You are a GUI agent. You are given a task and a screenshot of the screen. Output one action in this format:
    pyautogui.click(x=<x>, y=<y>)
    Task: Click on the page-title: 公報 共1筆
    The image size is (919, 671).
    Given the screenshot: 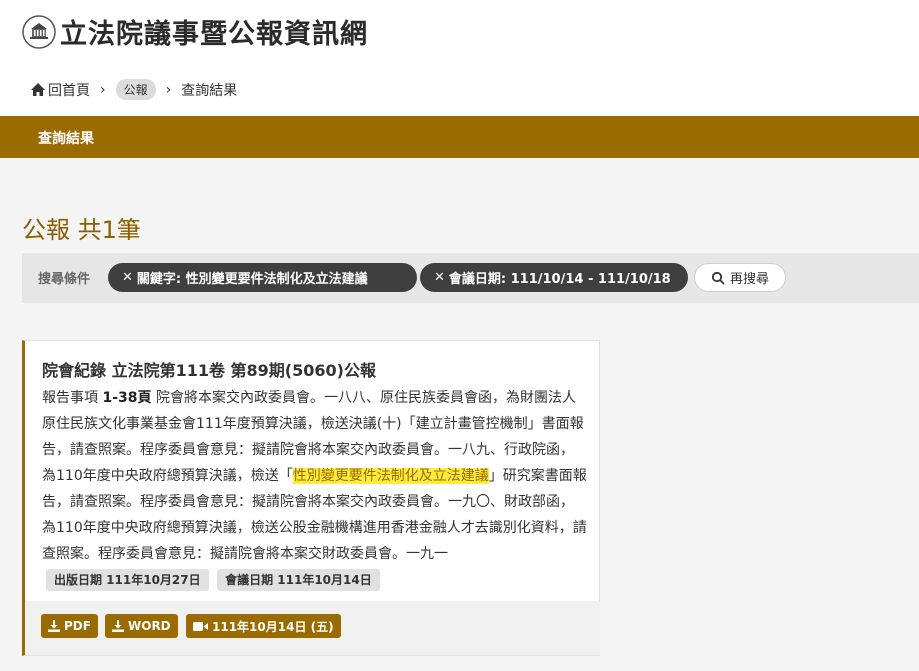 What is the action you would take?
    pyautogui.click(x=81, y=230)
    